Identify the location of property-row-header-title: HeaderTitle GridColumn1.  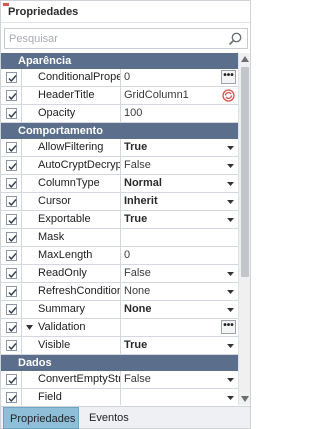
(119, 96).